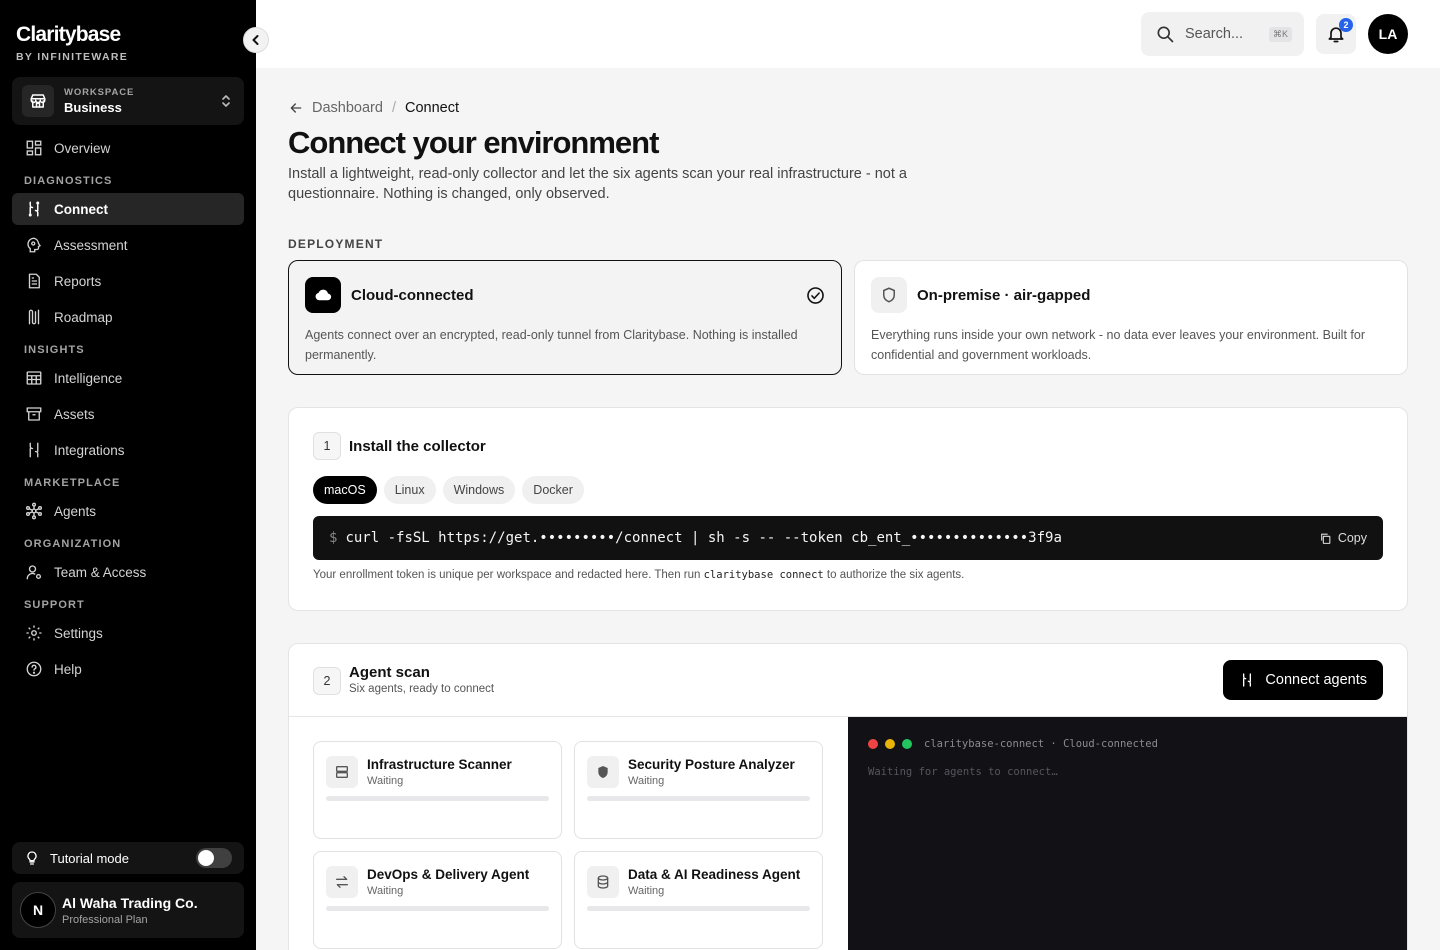  I want to click on window-controls, so click(893, 744).